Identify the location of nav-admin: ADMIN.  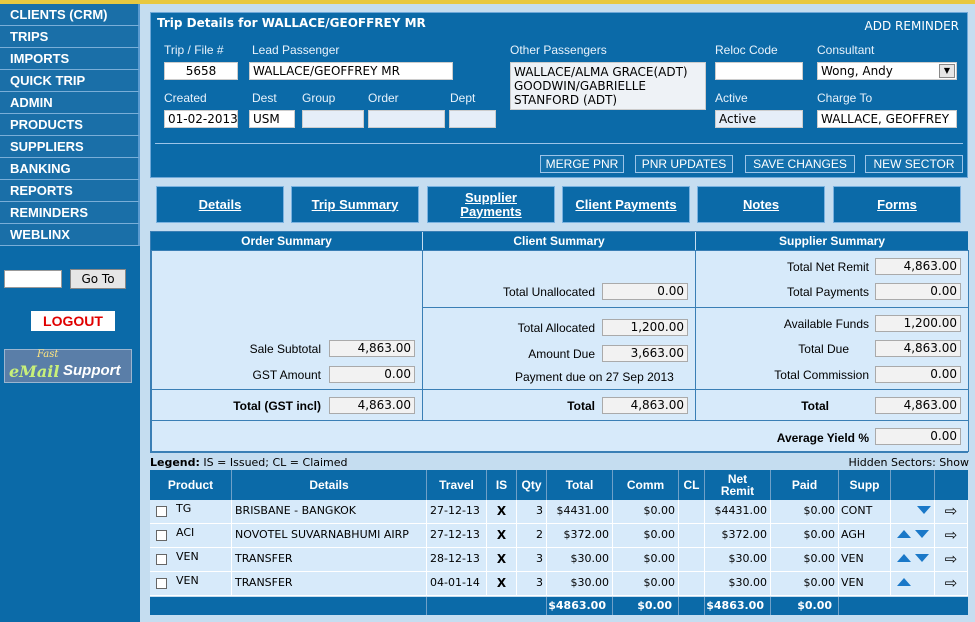
(70, 103).